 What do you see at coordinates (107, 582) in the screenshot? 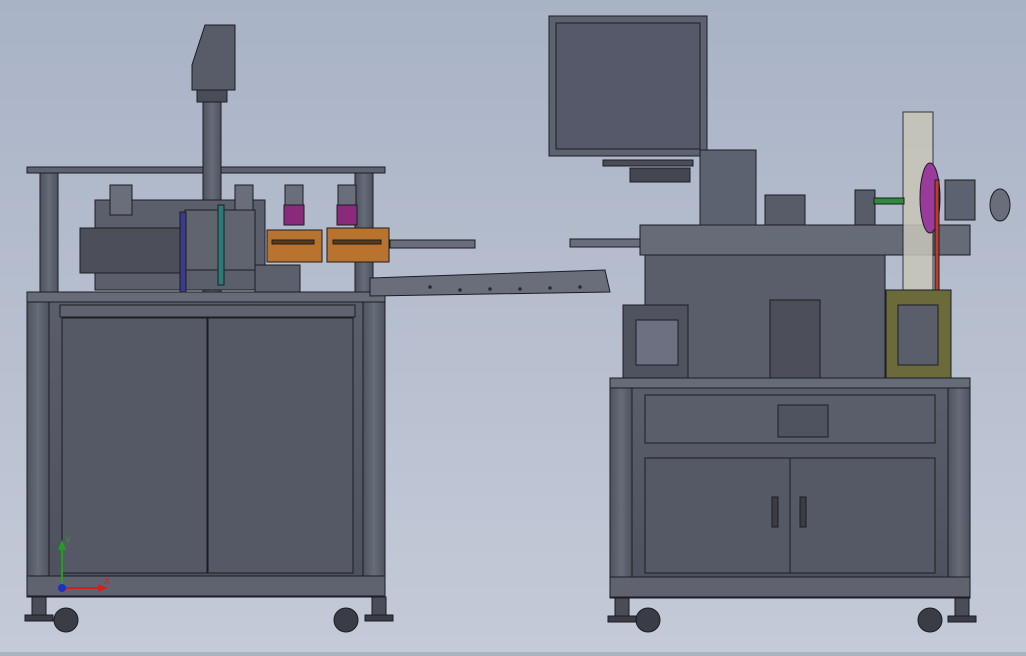
I see `x-axis-label: X` at bounding box center [107, 582].